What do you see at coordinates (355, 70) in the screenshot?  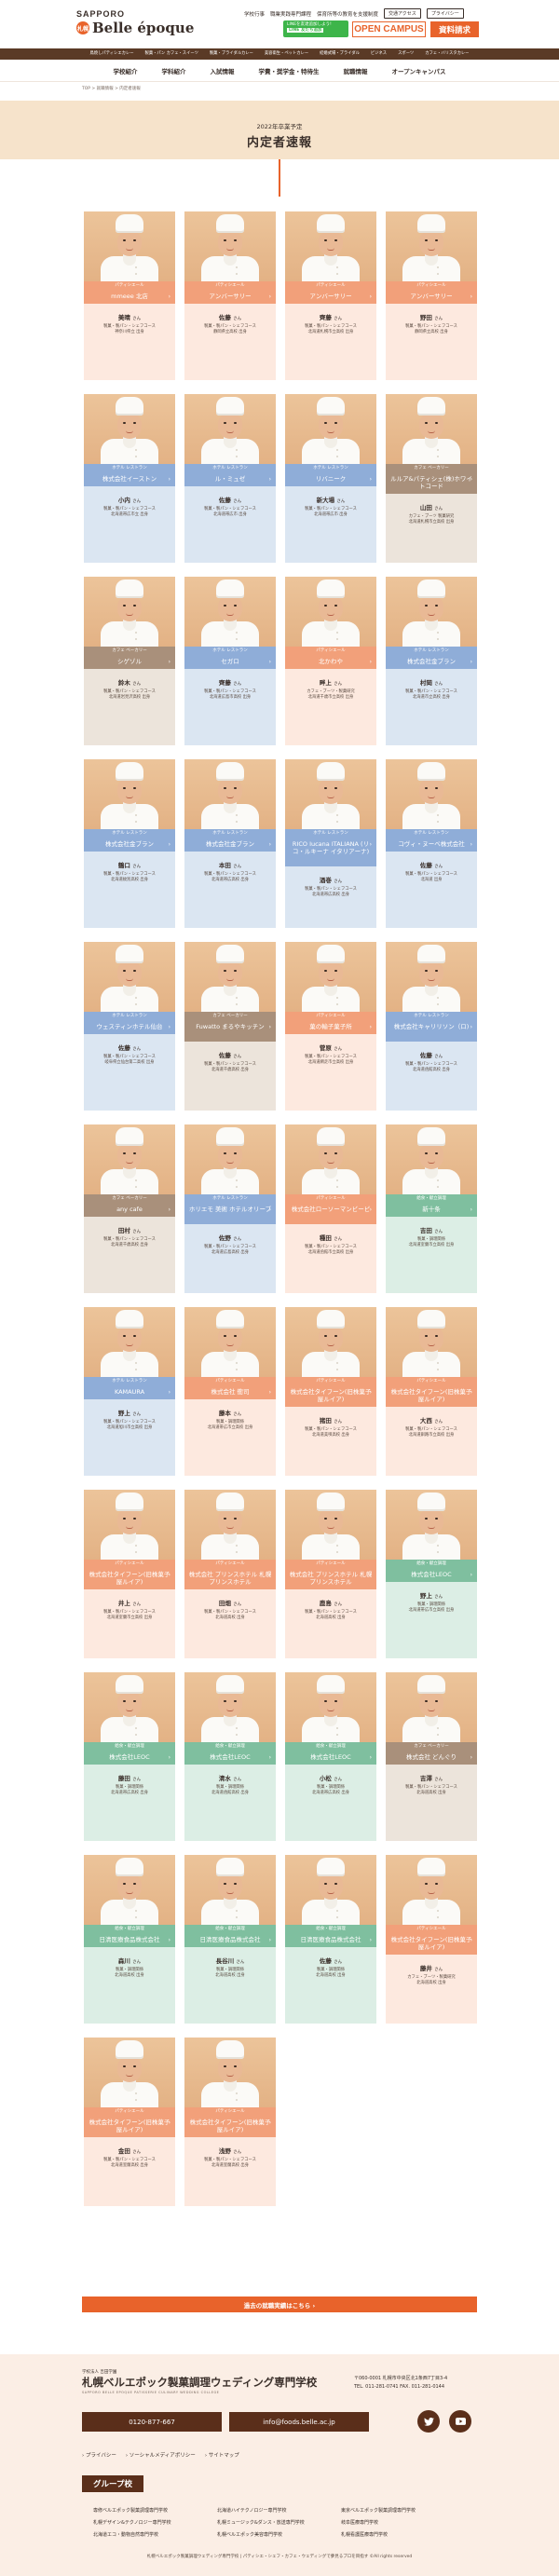 I see `nav-employment: 就職情報` at bounding box center [355, 70].